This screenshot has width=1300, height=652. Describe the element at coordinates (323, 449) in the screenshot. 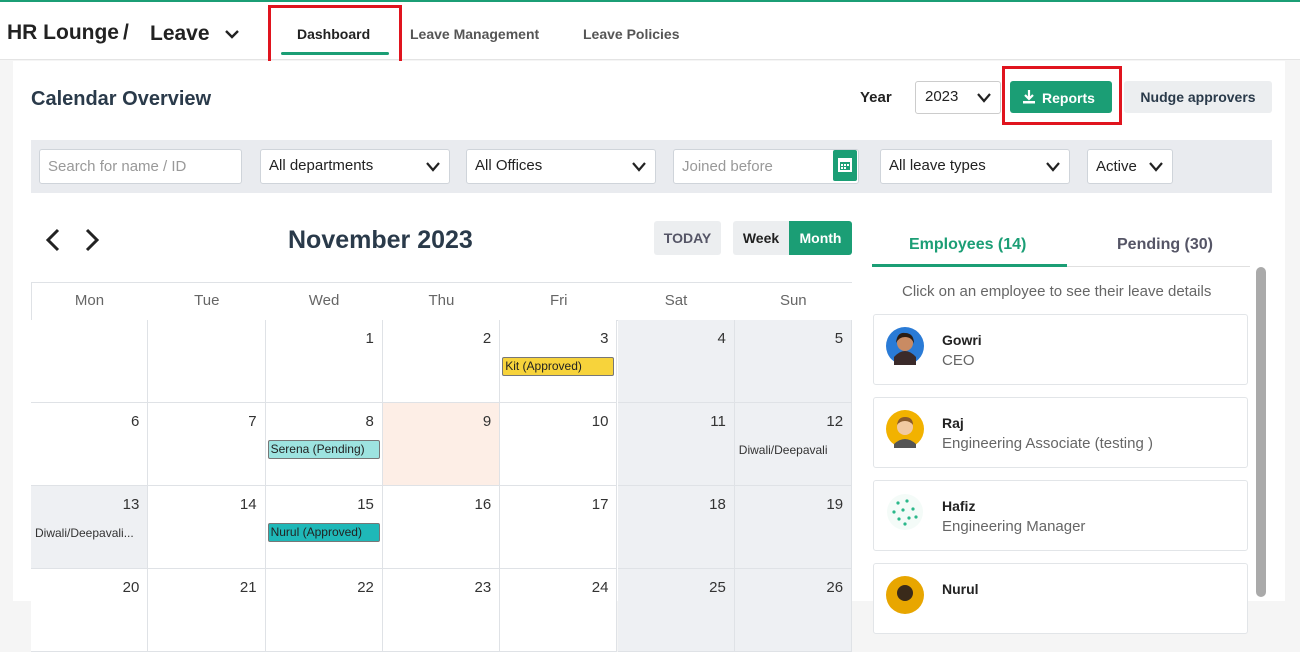

I see `leave-event-chip: Serena (Pending)` at that location.